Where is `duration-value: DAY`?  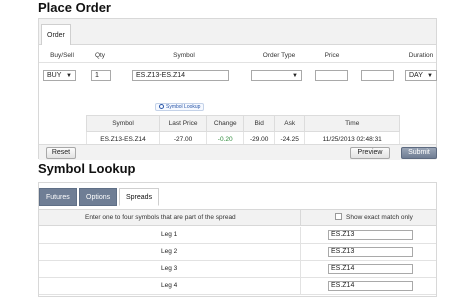 duration-value: DAY is located at coordinates (416, 75).